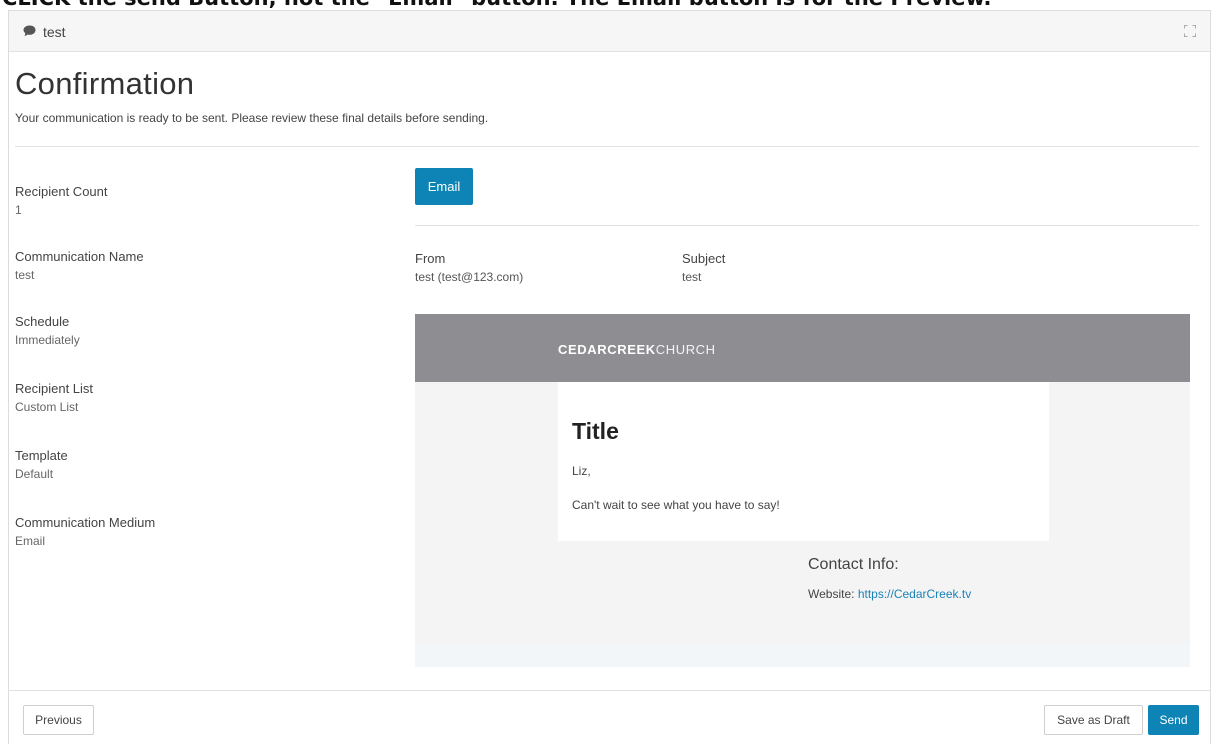  What do you see at coordinates (54, 32) in the screenshot?
I see `panel-title: test` at bounding box center [54, 32].